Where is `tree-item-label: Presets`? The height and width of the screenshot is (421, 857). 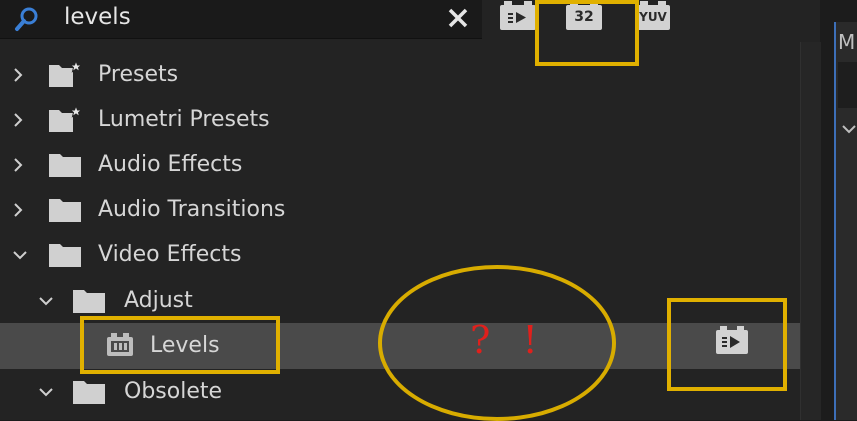
tree-item-label: Presets is located at coordinates (138, 74).